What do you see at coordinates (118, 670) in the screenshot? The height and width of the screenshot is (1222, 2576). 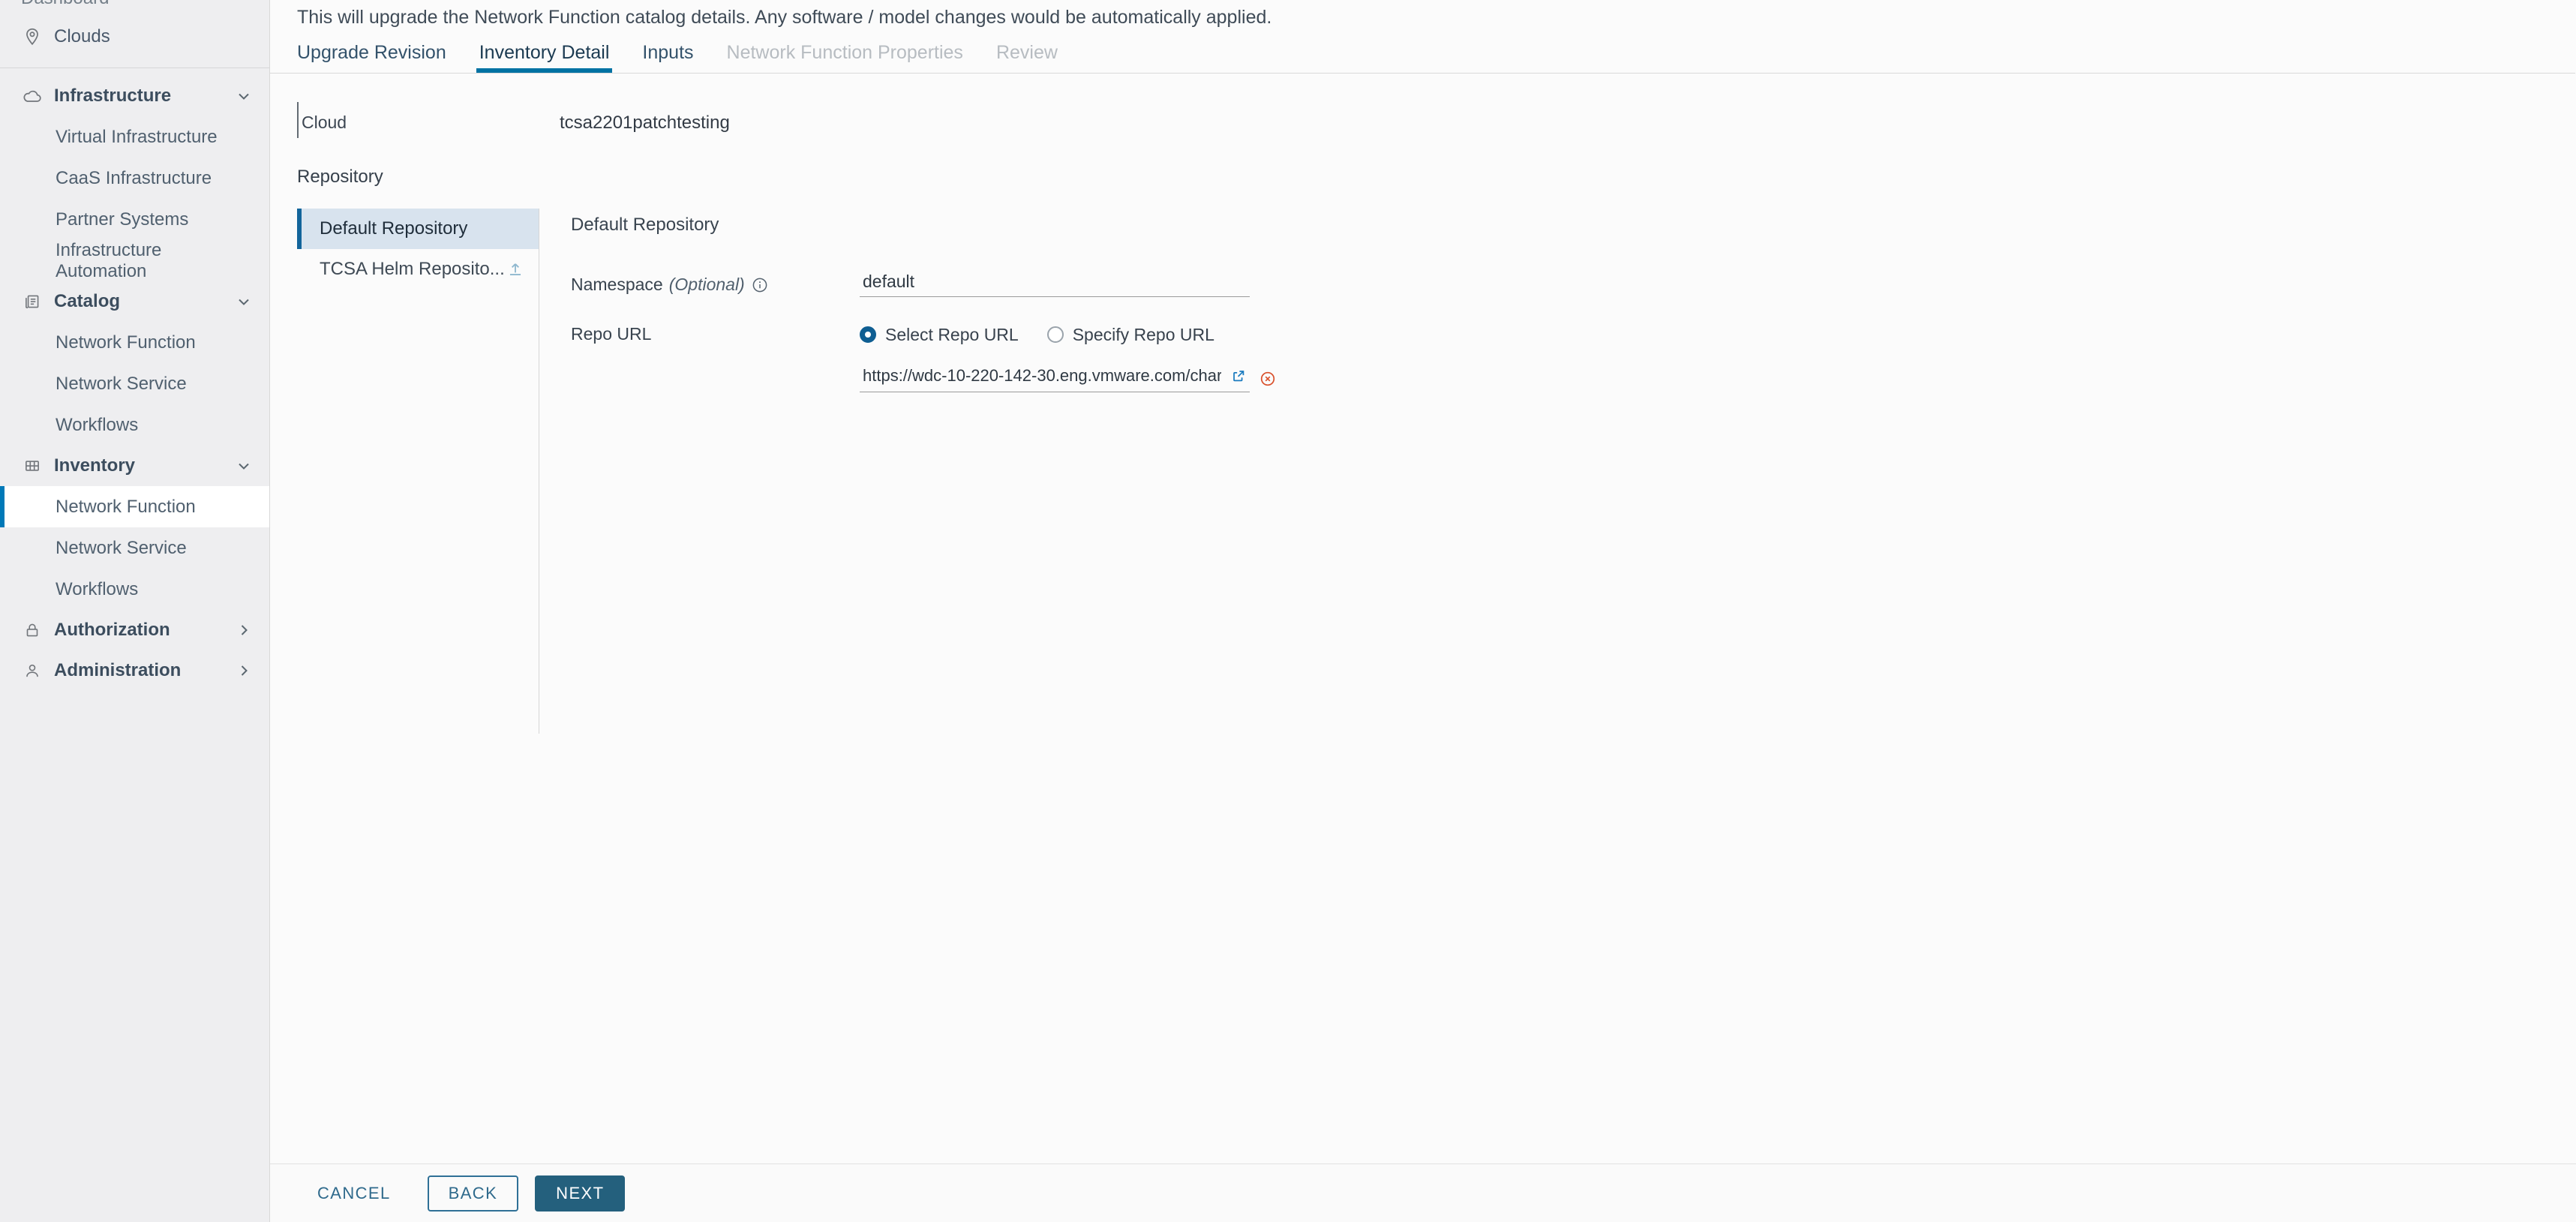 I see `sidebar-item-label: Administration` at bounding box center [118, 670].